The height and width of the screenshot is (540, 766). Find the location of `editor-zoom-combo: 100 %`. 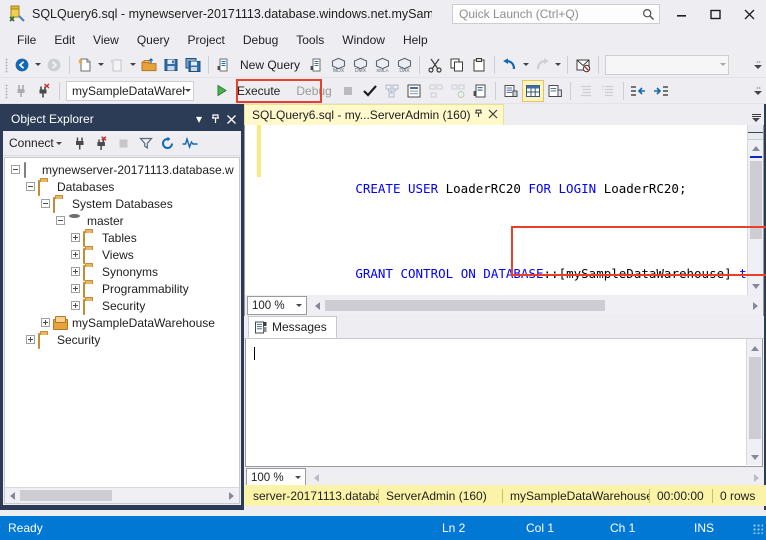

editor-zoom-combo: 100 % is located at coordinates (277, 305).